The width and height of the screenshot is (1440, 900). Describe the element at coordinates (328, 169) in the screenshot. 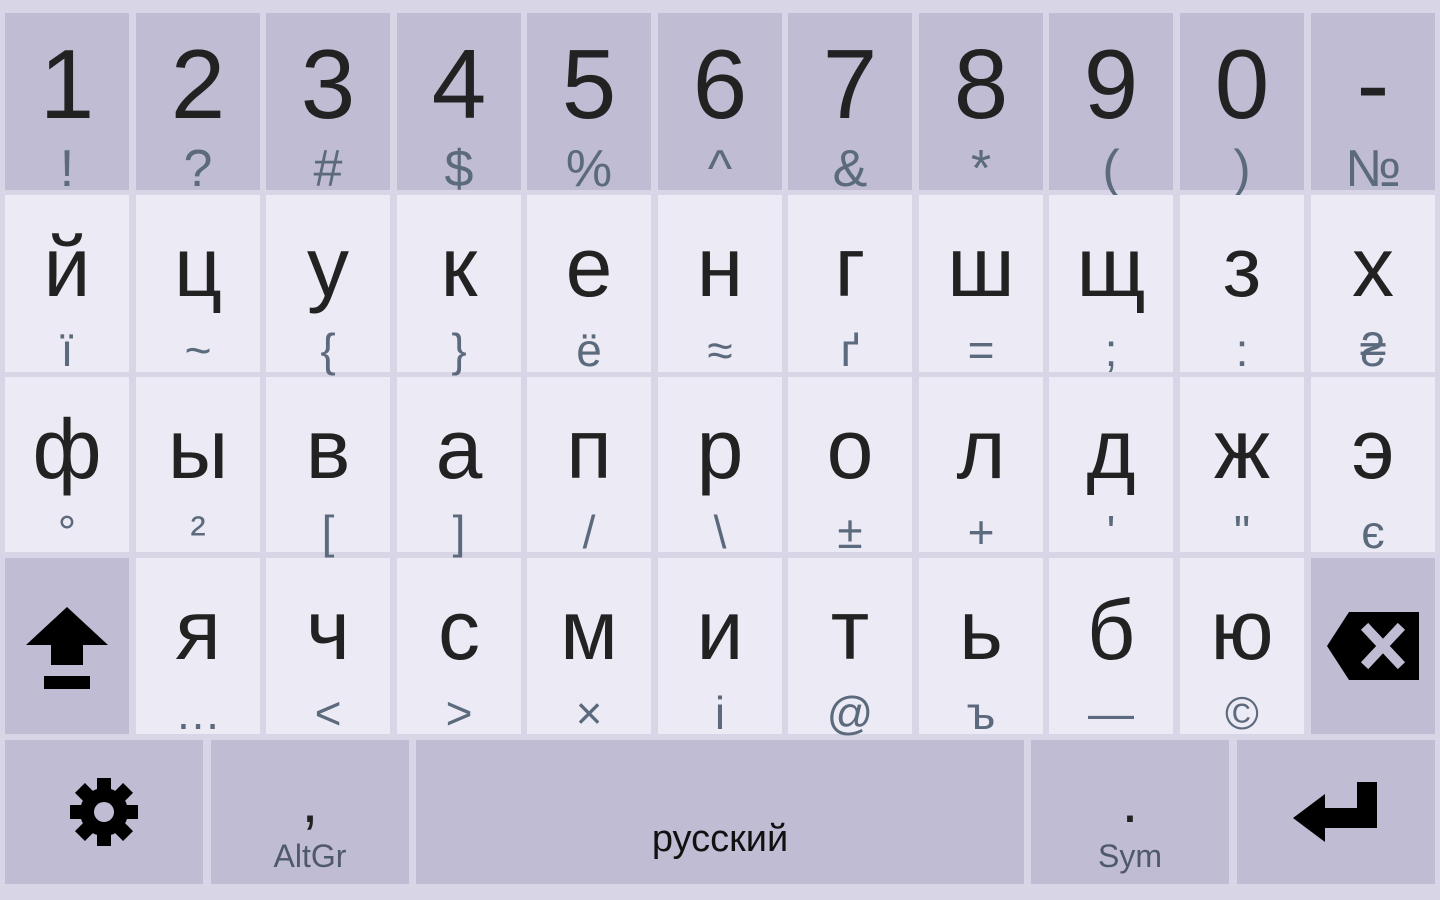

I see `key-sub: #` at that location.